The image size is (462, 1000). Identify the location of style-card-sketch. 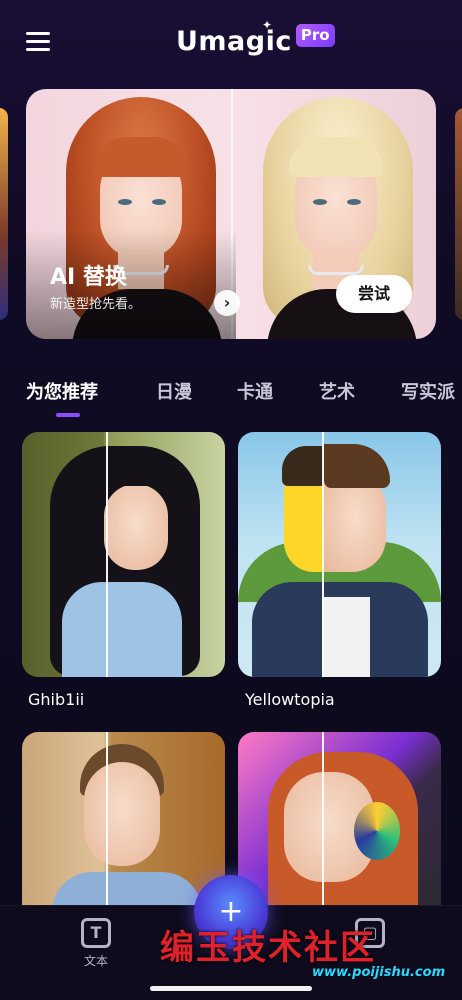
(123, 827).